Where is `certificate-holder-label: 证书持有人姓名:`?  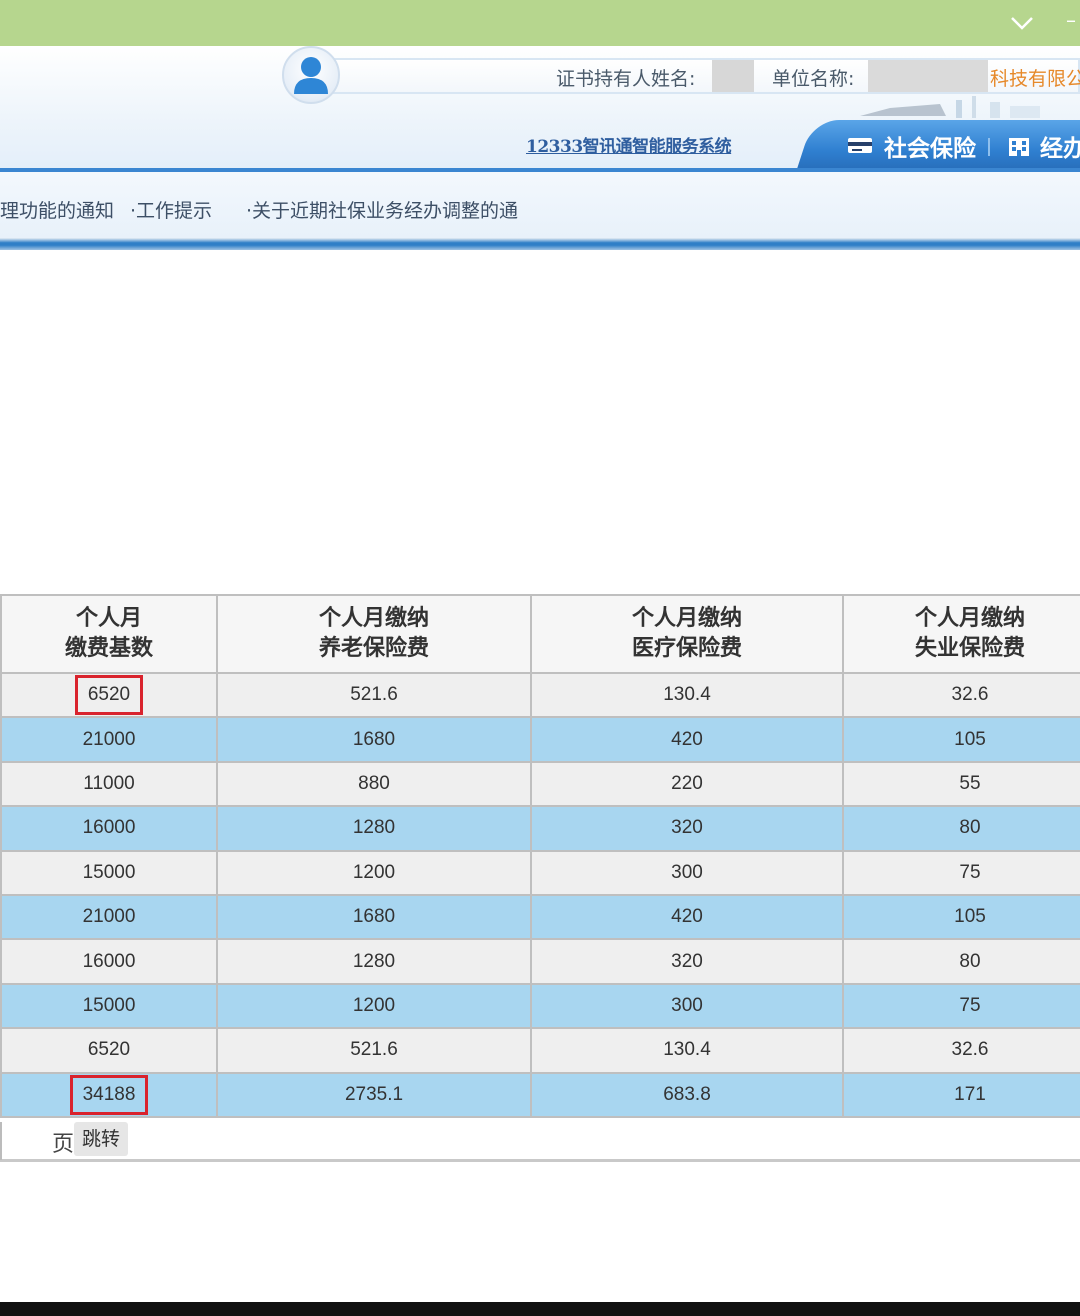 certificate-holder-label: 证书持有人姓名: is located at coordinates (626, 79).